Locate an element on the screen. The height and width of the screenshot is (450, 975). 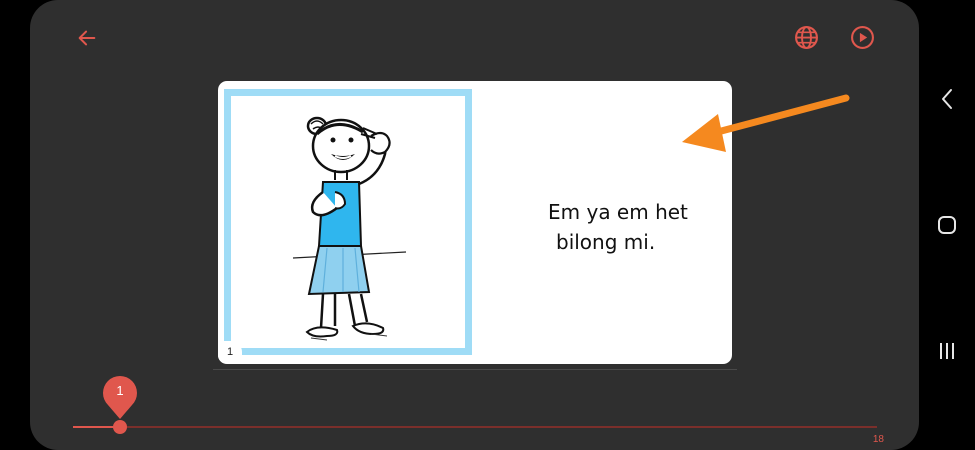
slider-value-bubble: 1 is located at coordinates (120, 397).